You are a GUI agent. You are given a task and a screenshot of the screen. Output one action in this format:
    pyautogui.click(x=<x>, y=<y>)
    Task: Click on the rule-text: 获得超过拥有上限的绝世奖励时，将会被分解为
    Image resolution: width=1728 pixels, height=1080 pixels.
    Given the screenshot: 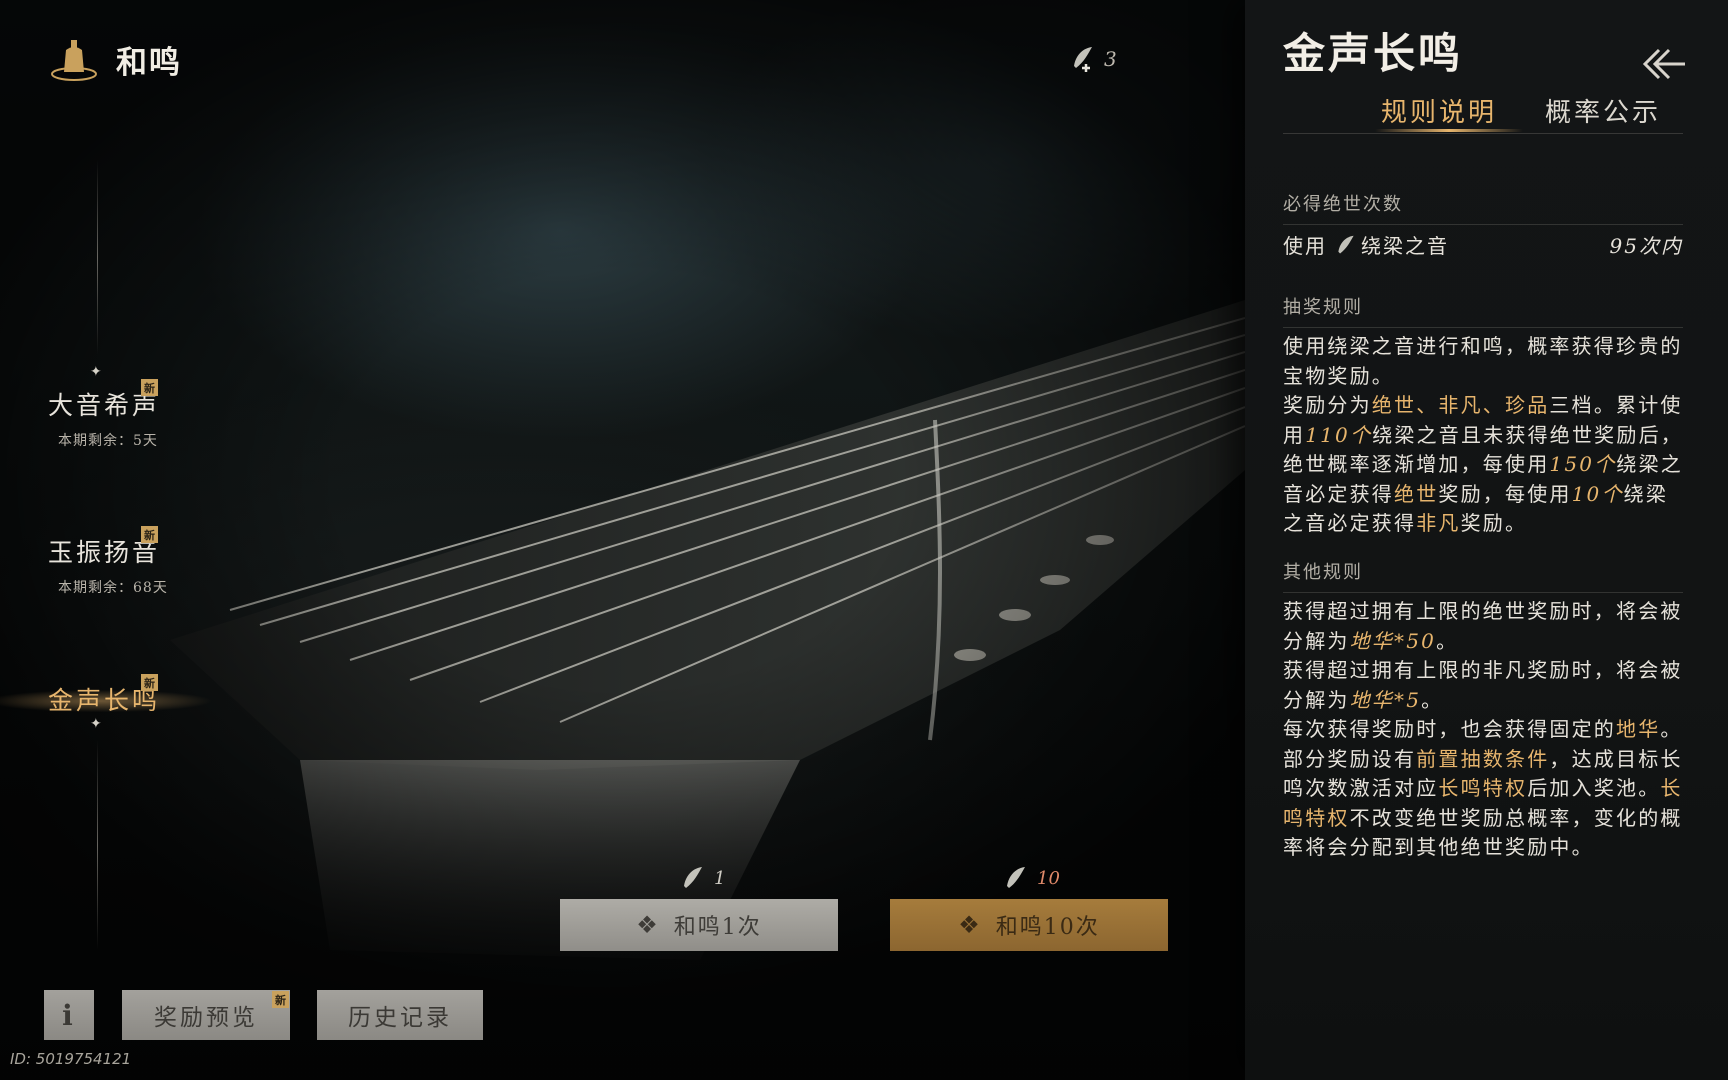 What is the action you would take?
    pyautogui.click(x=1483, y=626)
    